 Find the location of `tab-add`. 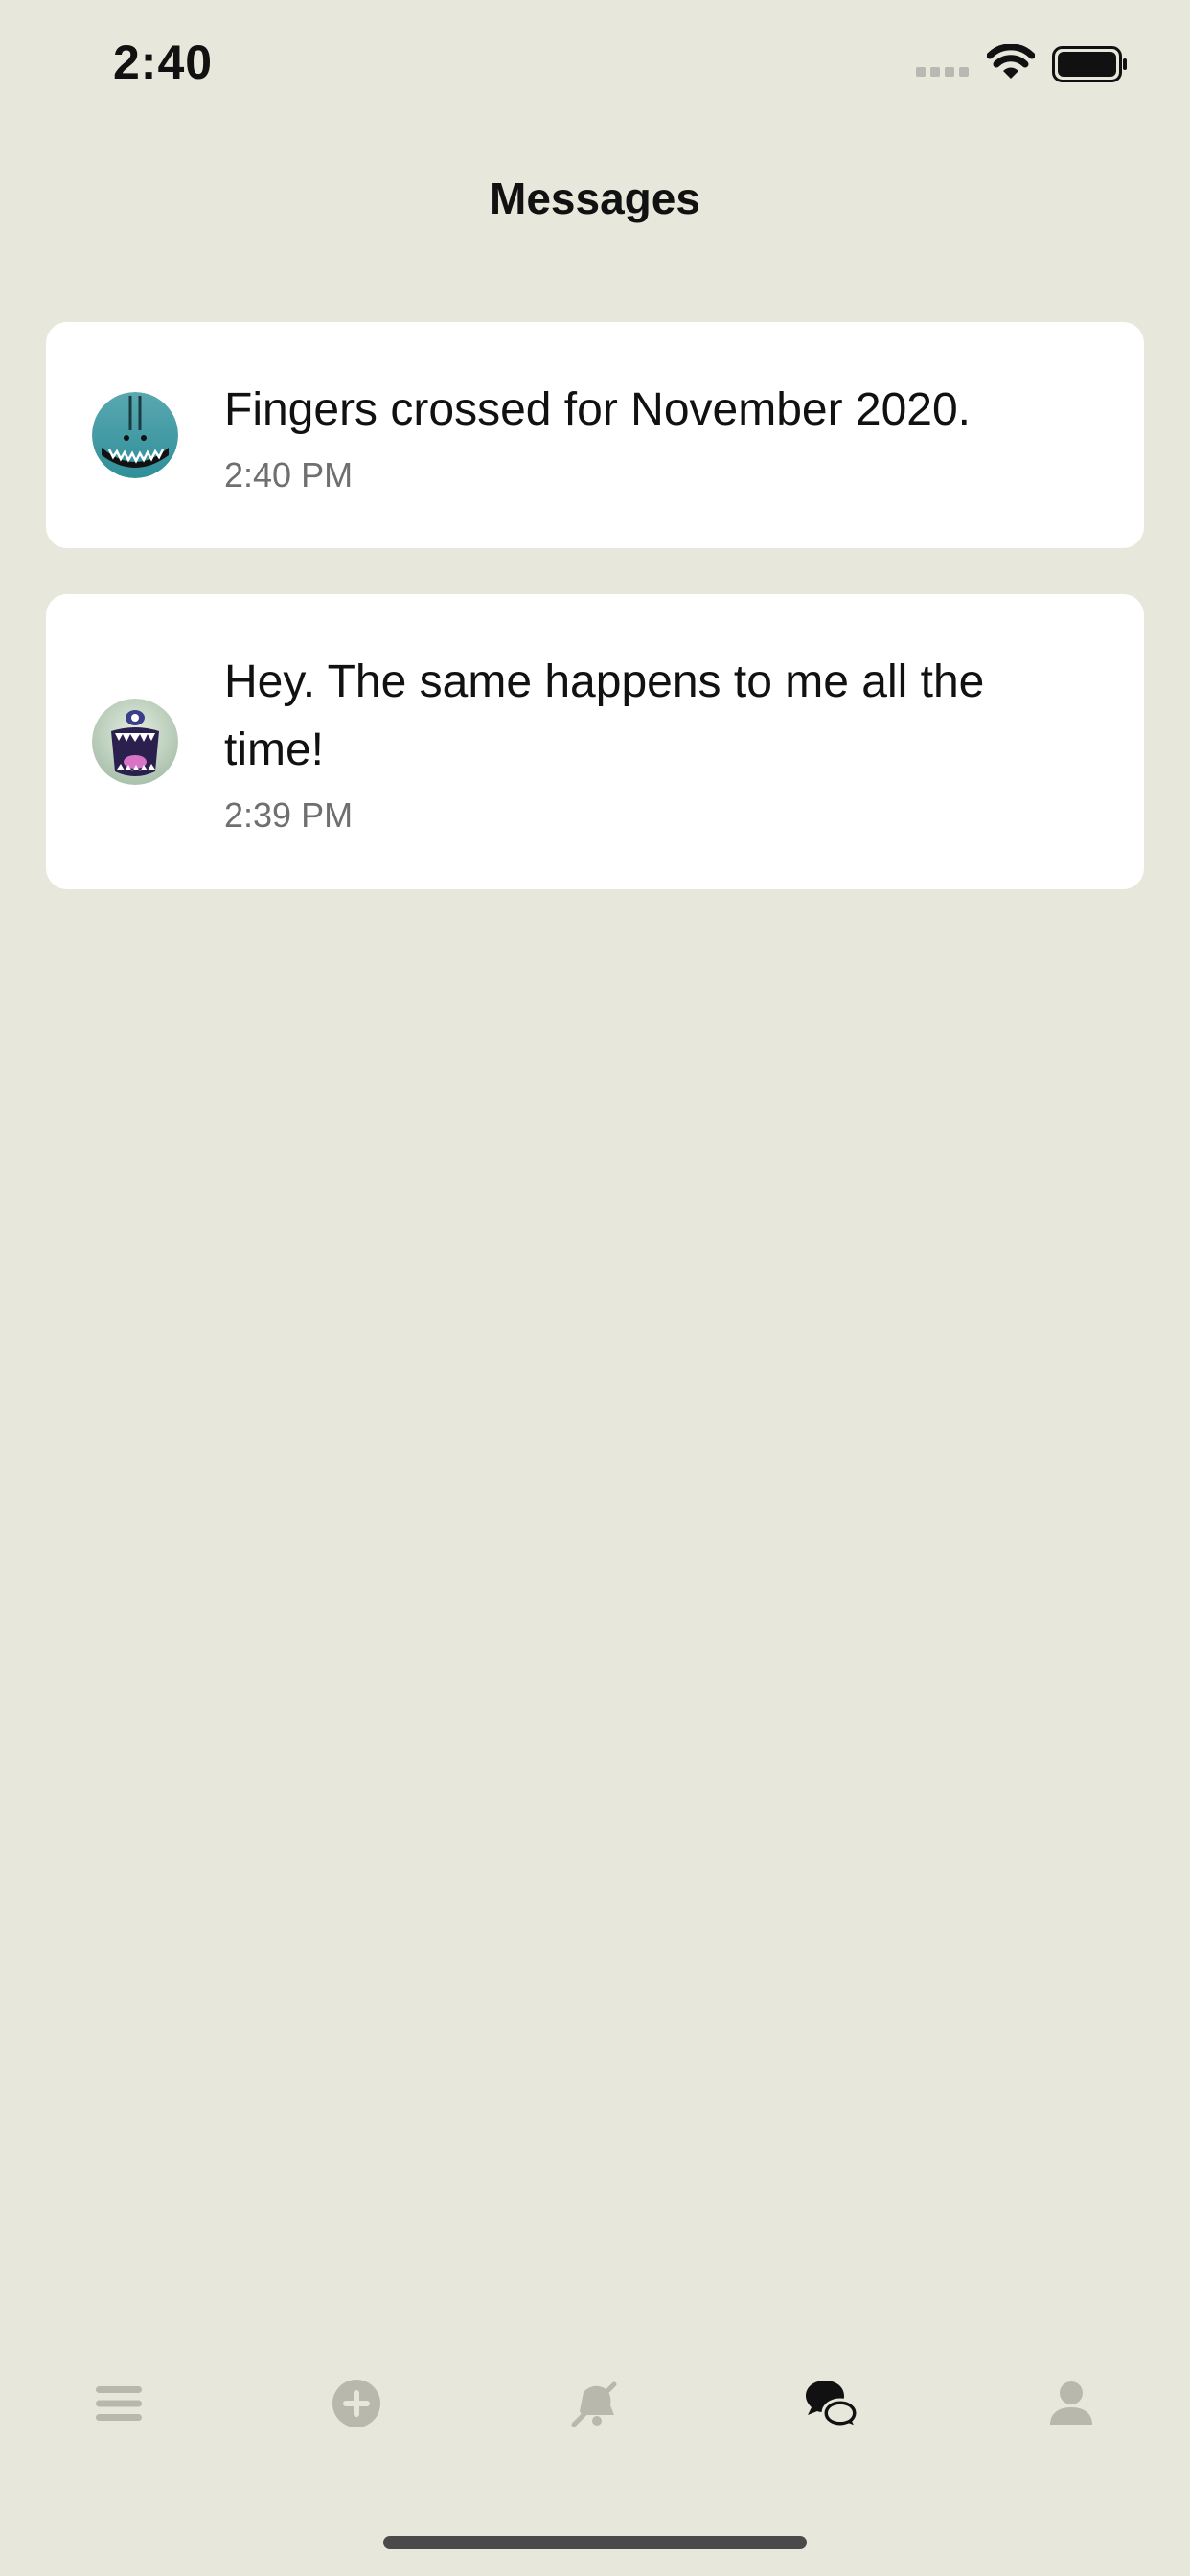

tab-add is located at coordinates (356, 2404).